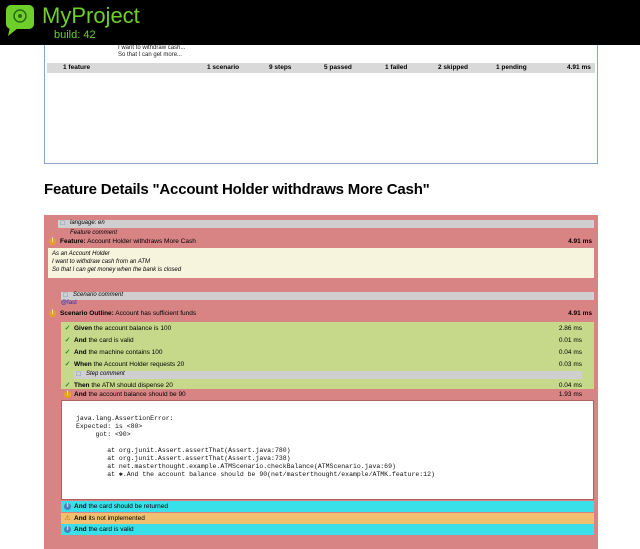  I want to click on build-label: build: 42, so click(75, 35).